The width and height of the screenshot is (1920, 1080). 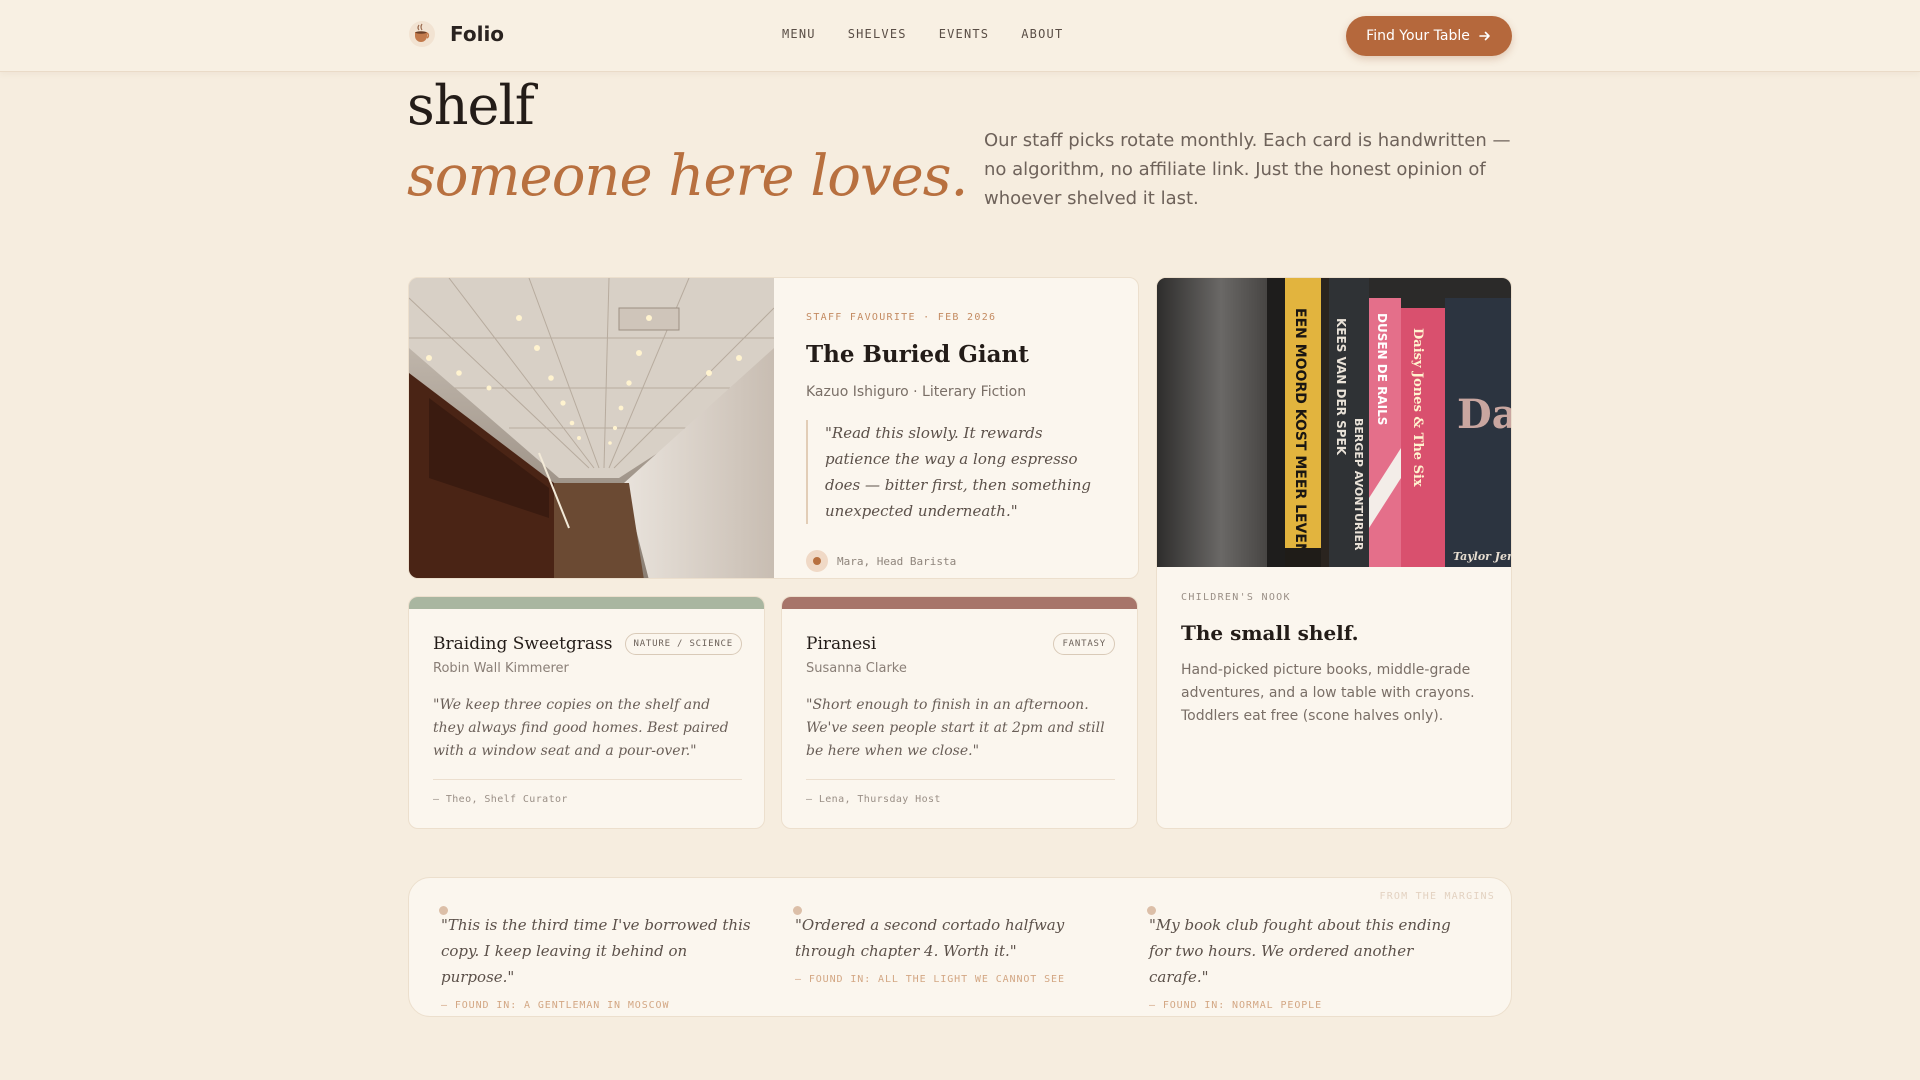 What do you see at coordinates (873, 799) in the screenshot?
I see `staff-signature: — Lena, Thursday Host` at bounding box center [873, 799].